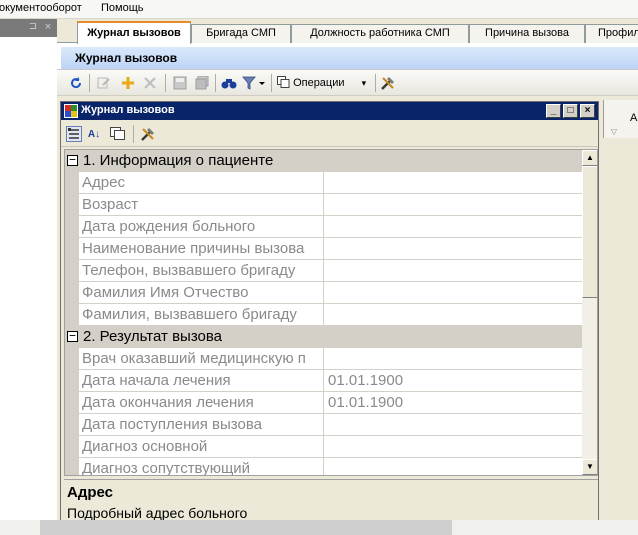 This screenshot has height=535, width=638. I want to click on property-row-call-received: Дата поступления вызова, so click(323, 425).